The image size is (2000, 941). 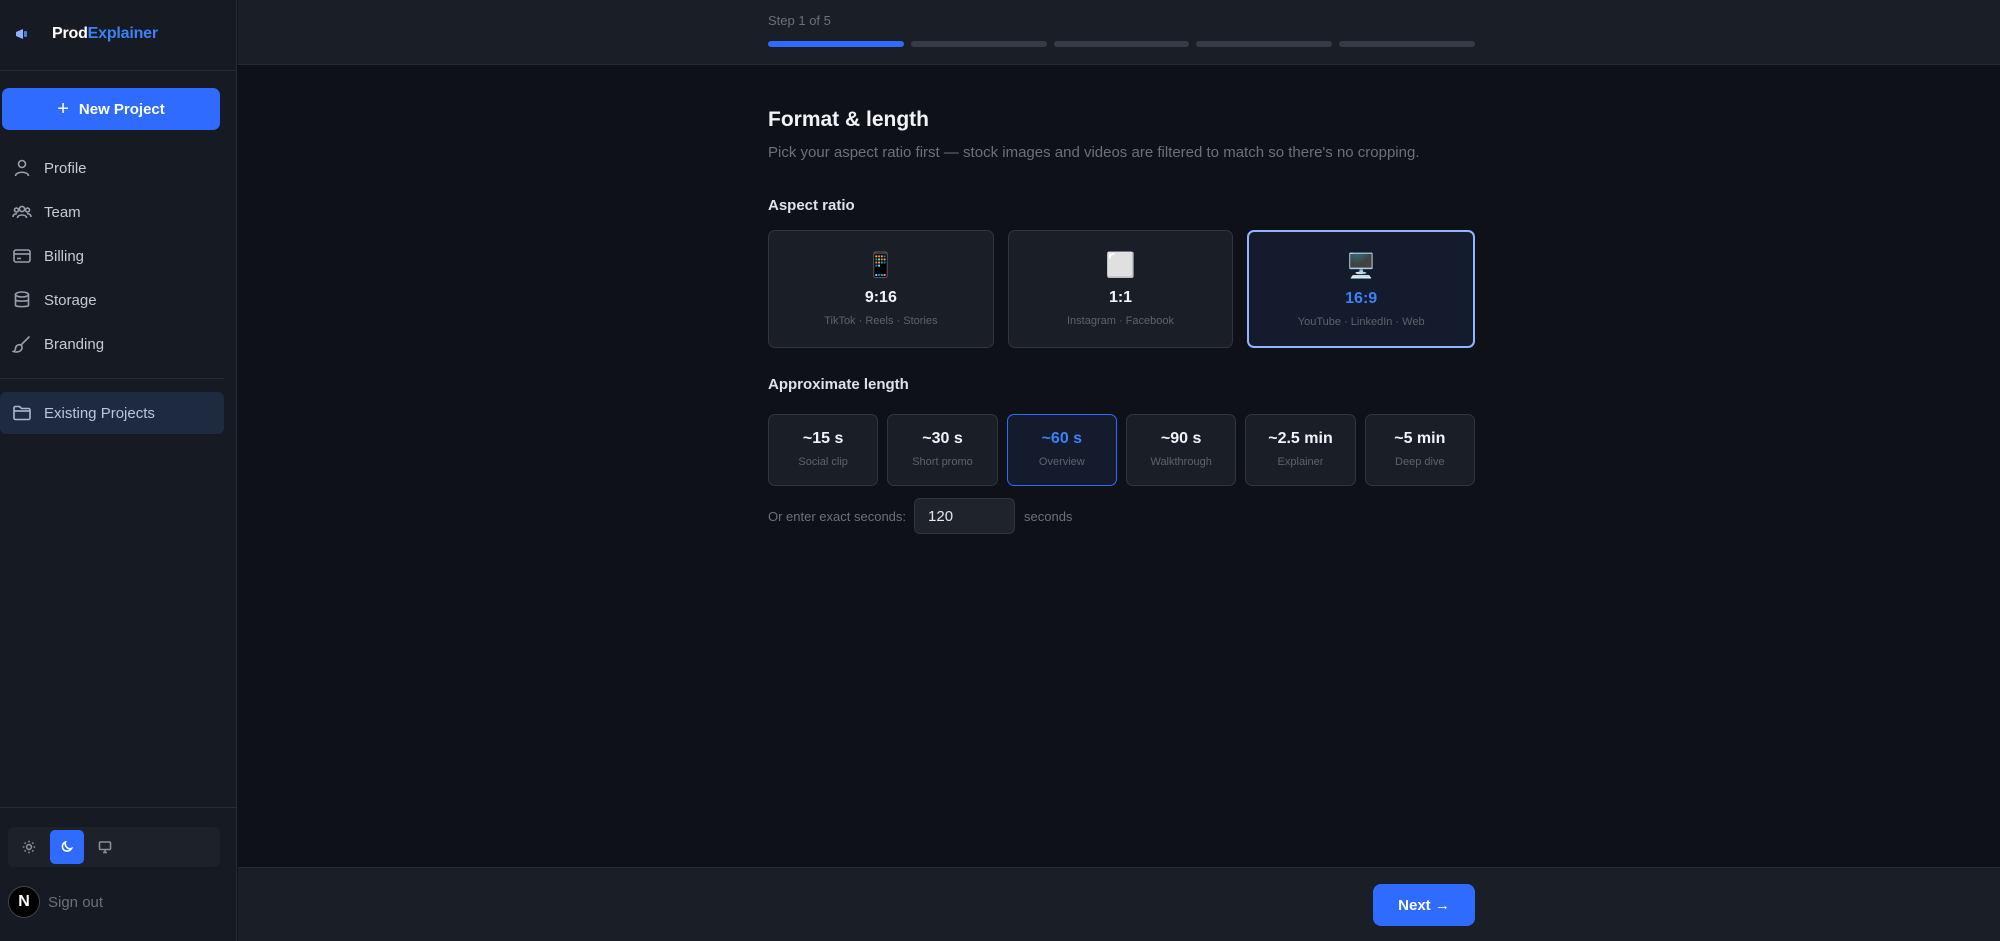 I want to click on aspect-option-16-9: 🖥️ 16:9 YouTube · LinkedIn · Web, so click(x=1361, y=289).